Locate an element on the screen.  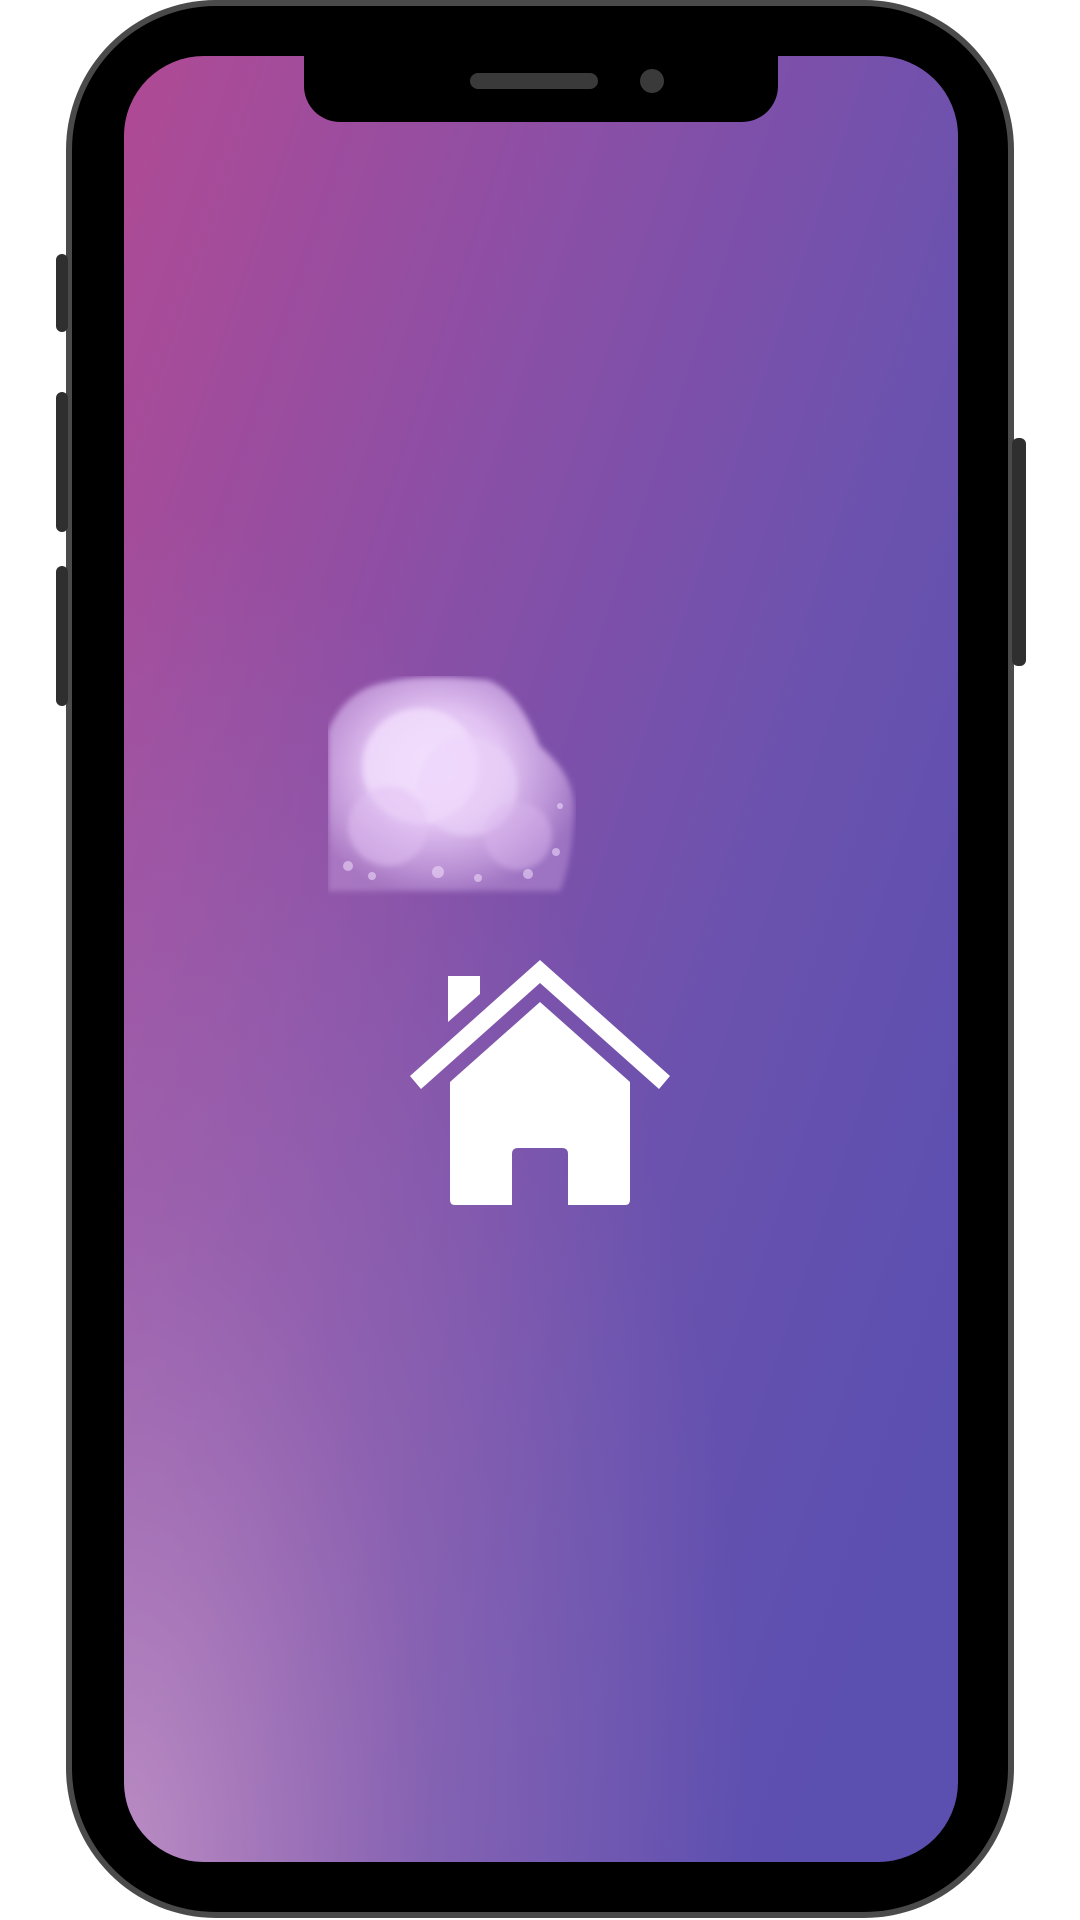
cloud-icon is located at coordinates (451, 784).